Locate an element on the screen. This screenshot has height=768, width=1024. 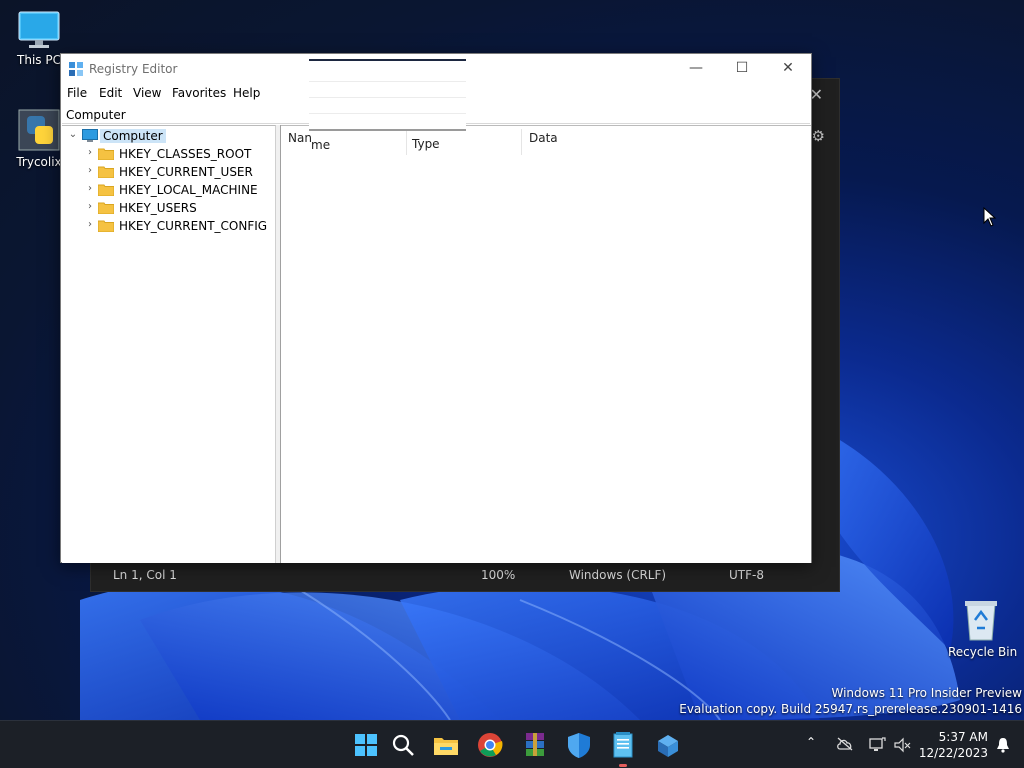
desktop-icon-recycle-bin: Recycle Bin is located at coordinates (983, 628).